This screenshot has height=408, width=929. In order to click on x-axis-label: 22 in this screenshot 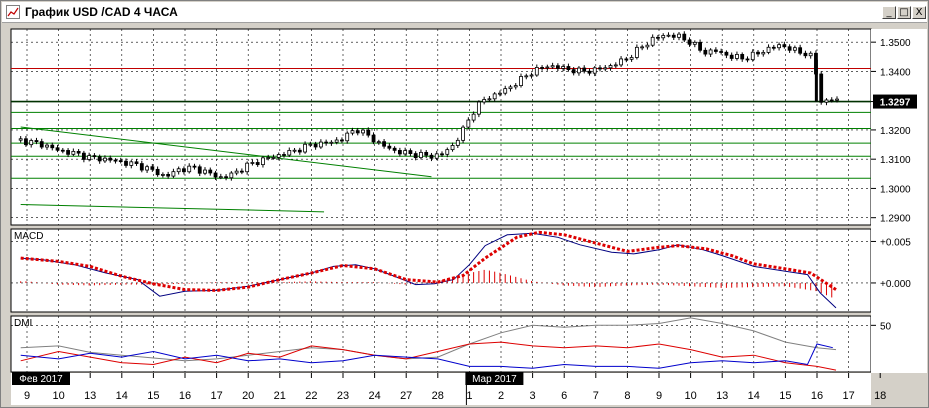, I will do `click(311, 396)`.